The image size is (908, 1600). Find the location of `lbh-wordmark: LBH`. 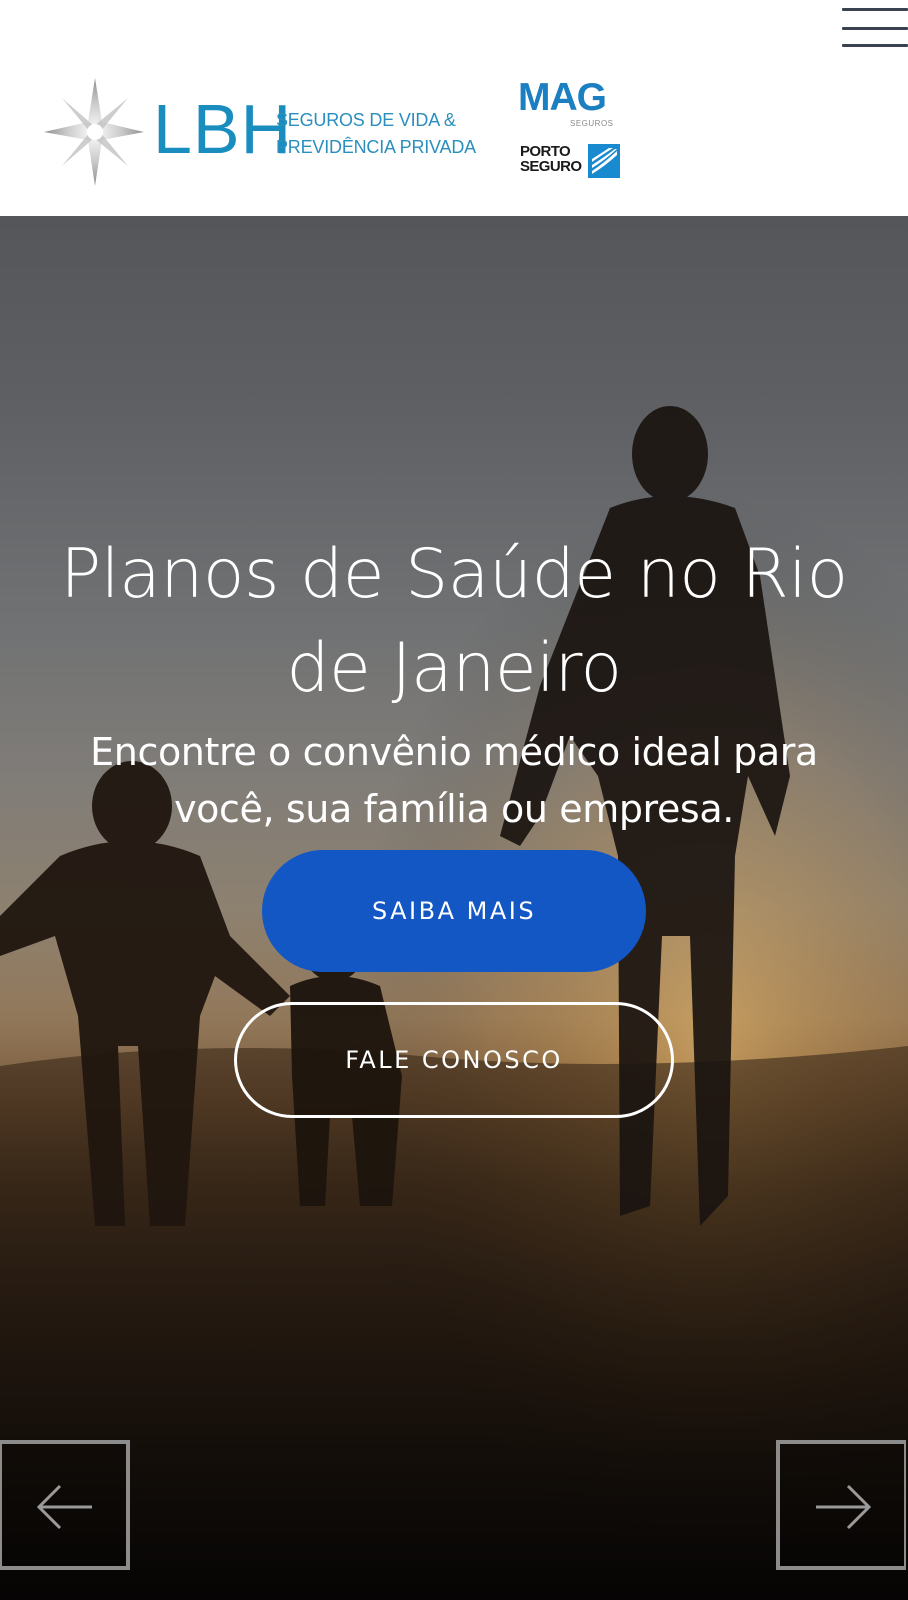

lbh-wordmark: LBH is located at coordinates (223, 129).